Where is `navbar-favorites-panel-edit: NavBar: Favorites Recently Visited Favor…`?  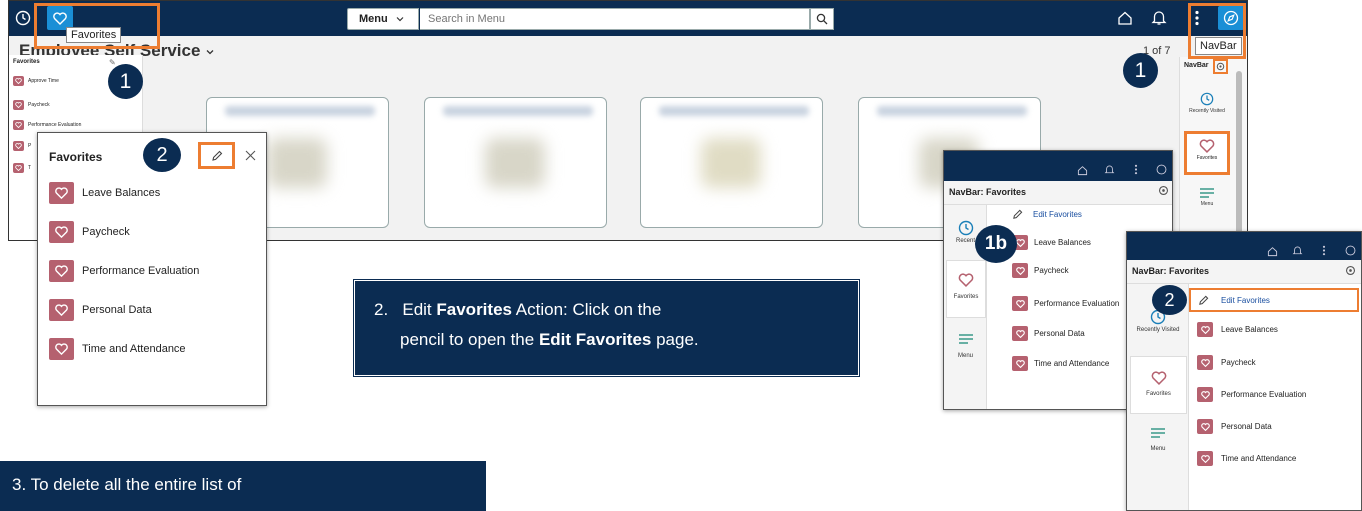
navbar-favorites-panel-edit: NavBar: Favorites Recently Visited Favor… is located at coordinates (1244, 371).